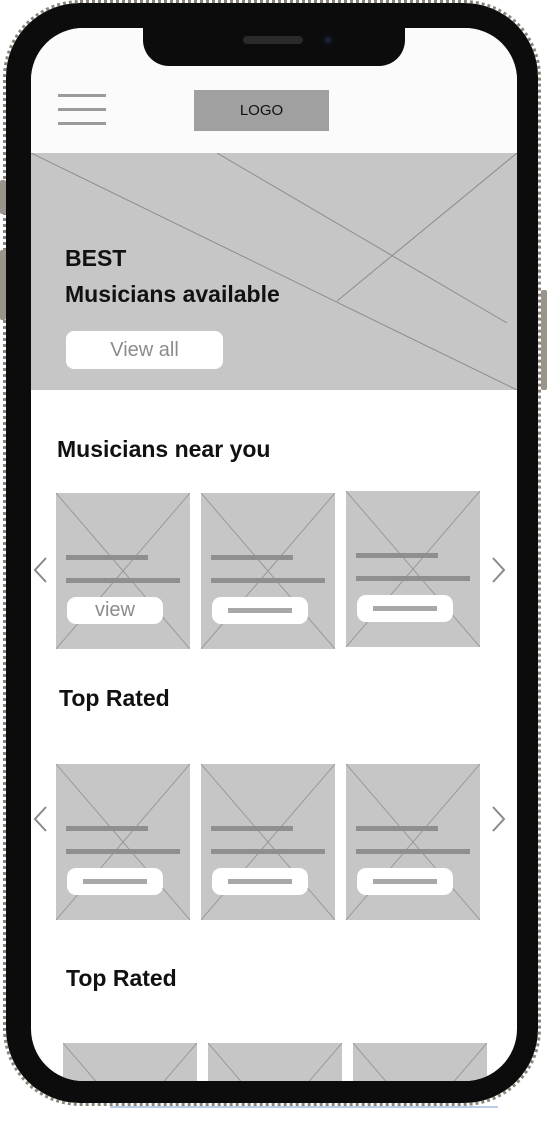  Describe the element at coordinates (96, 258) in the screenshot. I see `hero-title-line1: BEST` at that location.